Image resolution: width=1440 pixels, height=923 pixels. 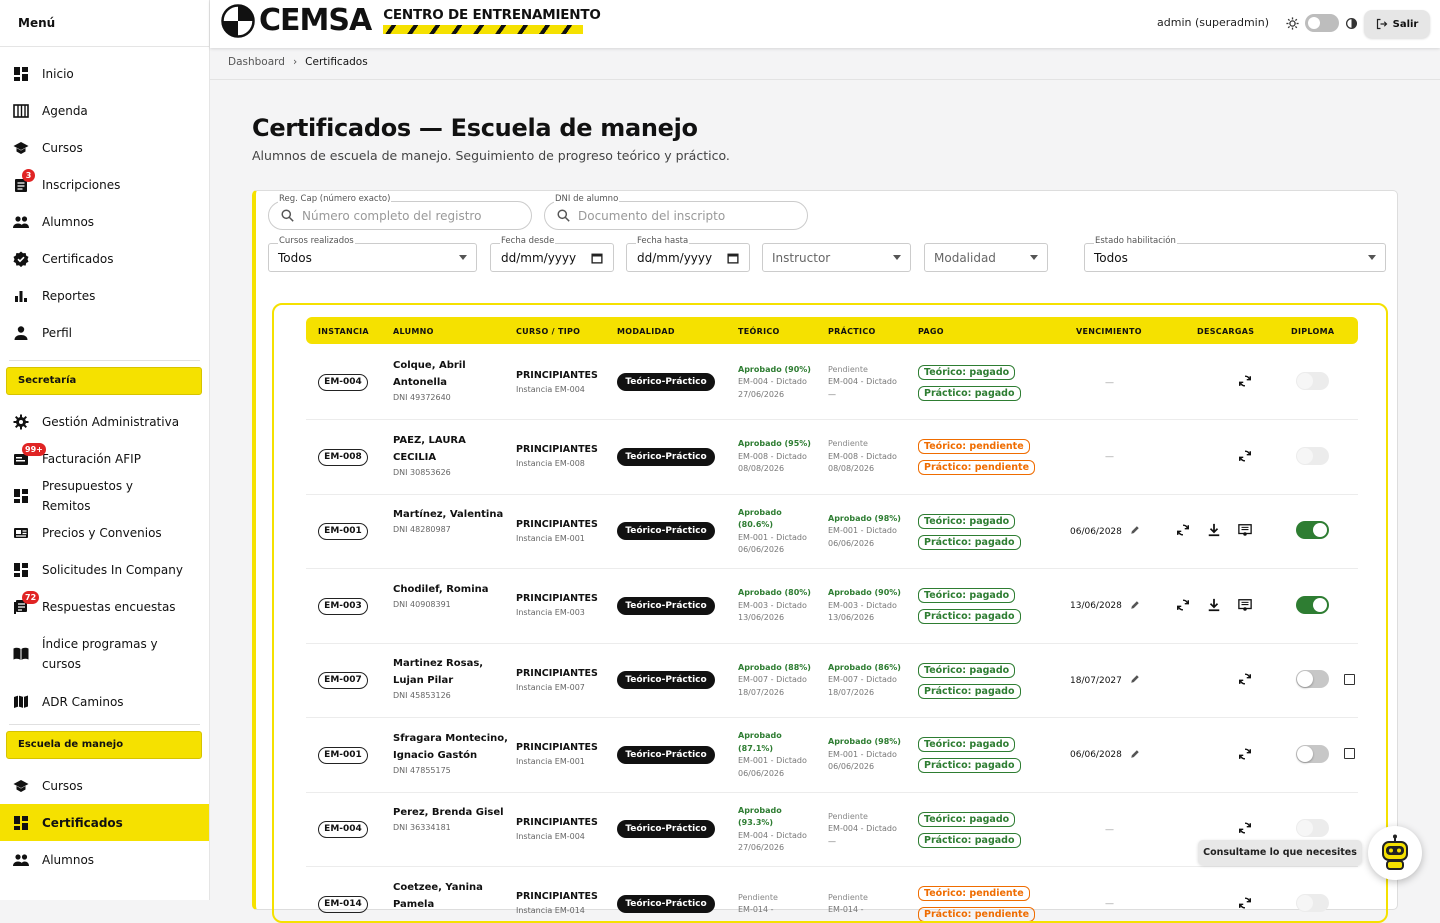 What do you see at coordinates (1135, 241) in the screenshot?
I see `estado-label: Estado habilitación` at bounding box center [1135, 241].